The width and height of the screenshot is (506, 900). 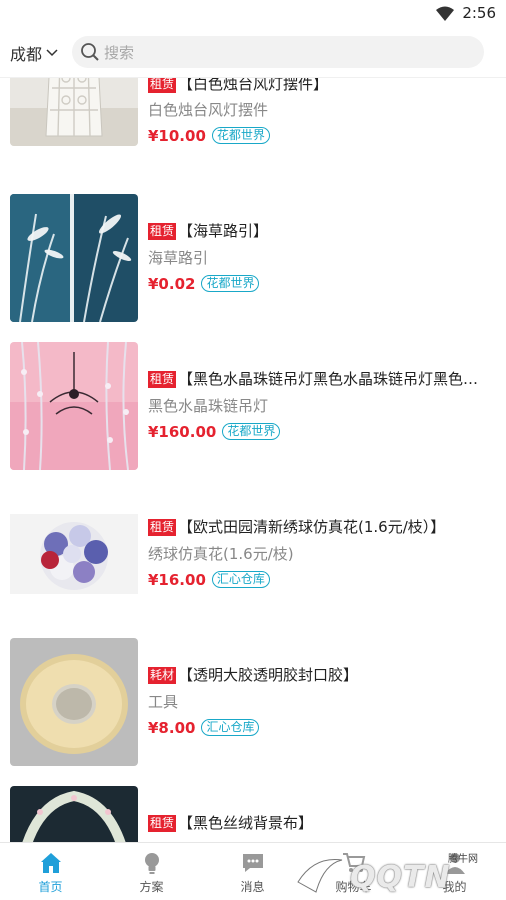 I want to click on wifi-icon, so click(x=445, y=13).